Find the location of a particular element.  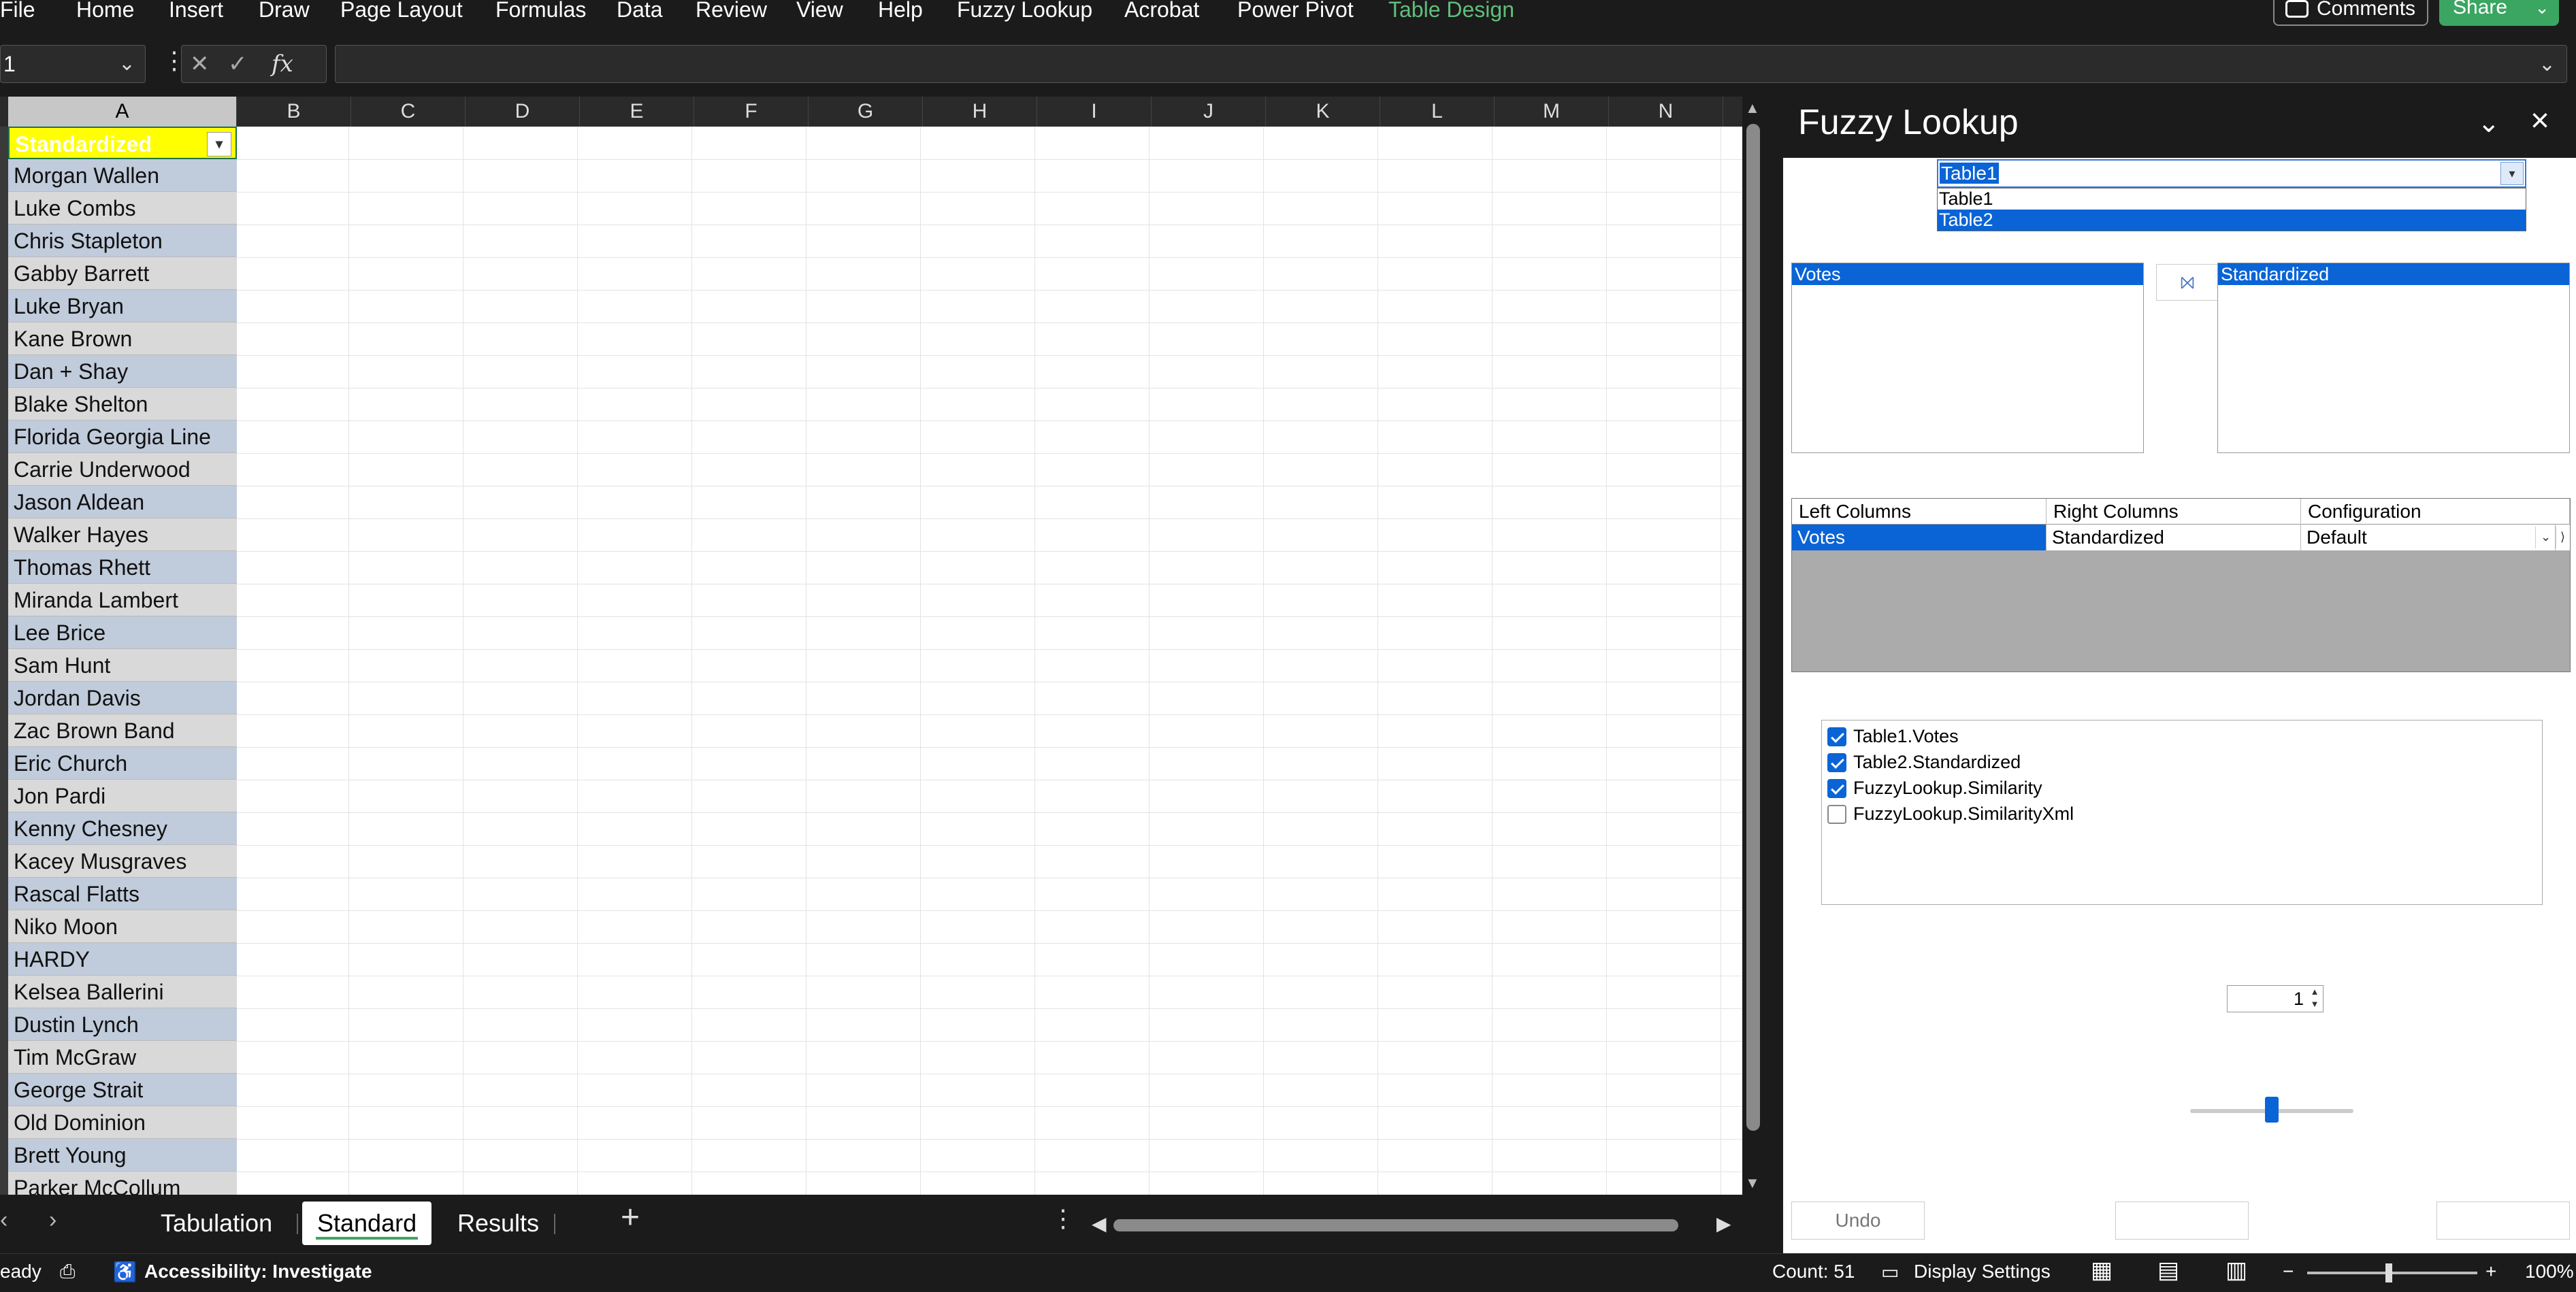

horizontal-scrollbar: ◀ ▶ is located at coordinates (1414, 1224).